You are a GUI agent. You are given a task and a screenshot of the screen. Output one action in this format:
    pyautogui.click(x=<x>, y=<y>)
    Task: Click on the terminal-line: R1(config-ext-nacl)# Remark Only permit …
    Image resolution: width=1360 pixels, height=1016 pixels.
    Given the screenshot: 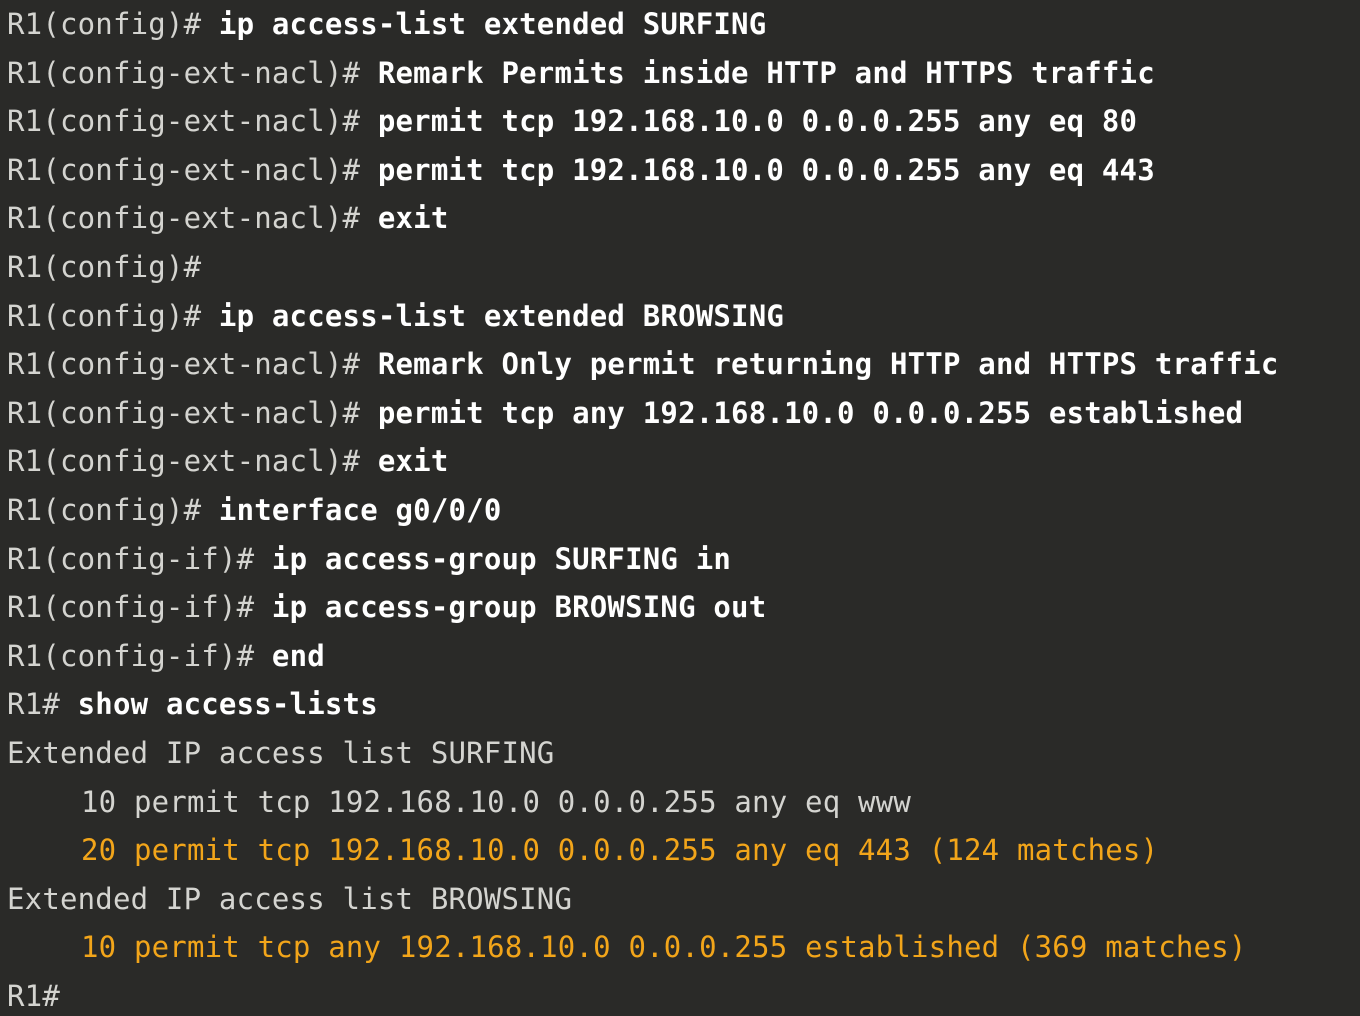 What is the action you would take?
    pyautogui.click(x=683, y=364)
    